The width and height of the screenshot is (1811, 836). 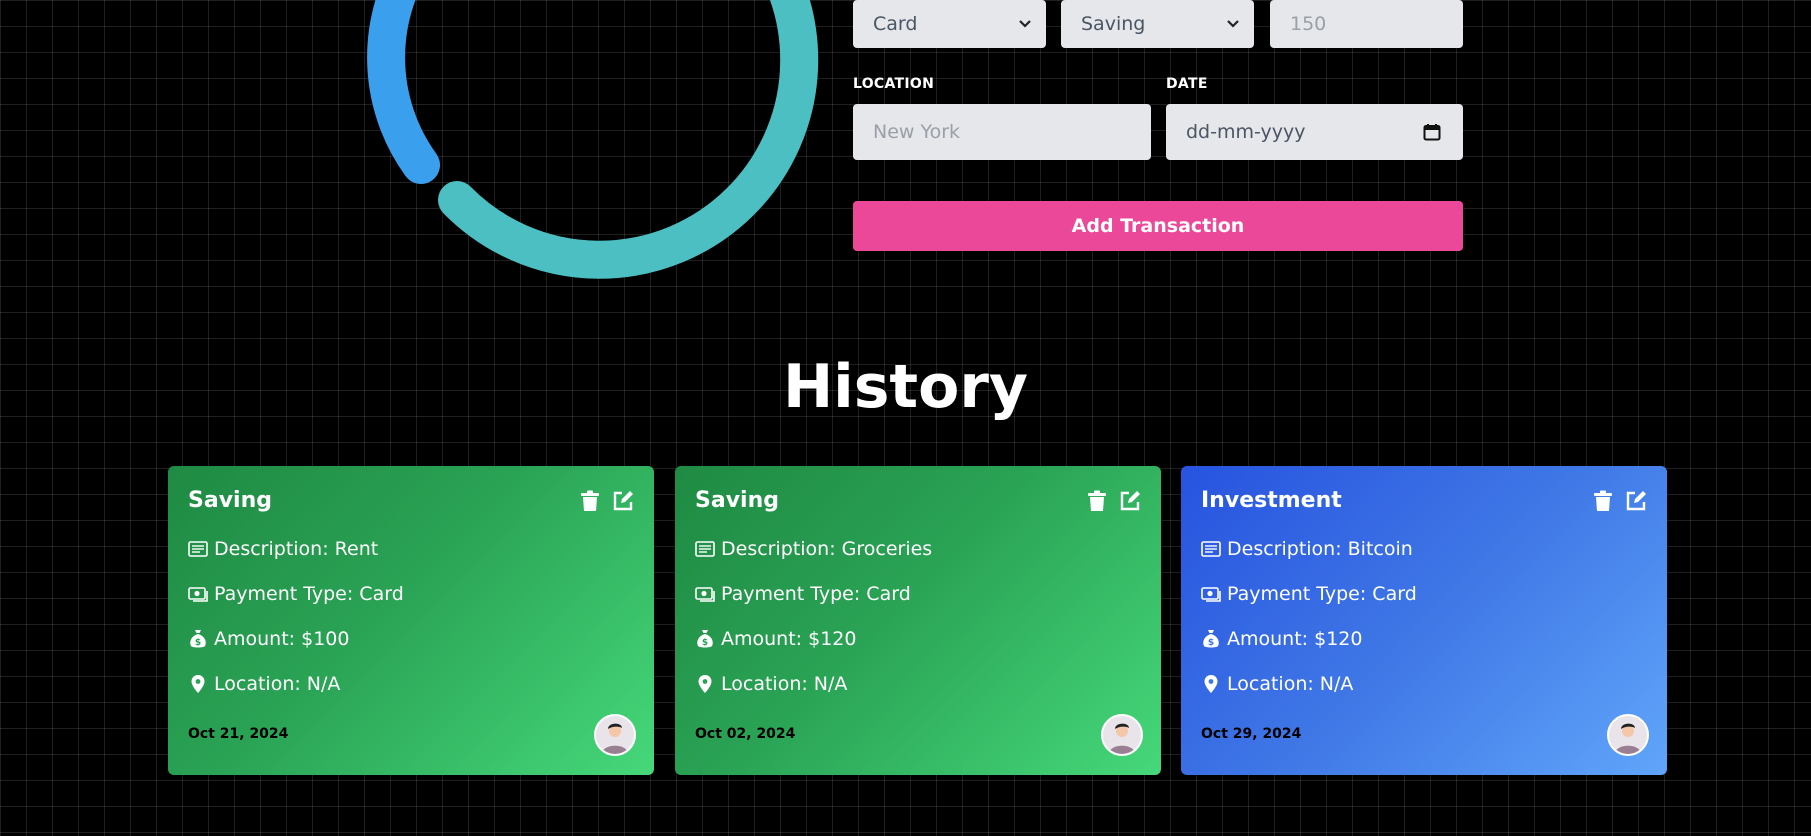 What do you see at coordinates (1308, 24) in the screenshot?
I see `amount-placeholder: 150` at bounding box center [1308, 24].